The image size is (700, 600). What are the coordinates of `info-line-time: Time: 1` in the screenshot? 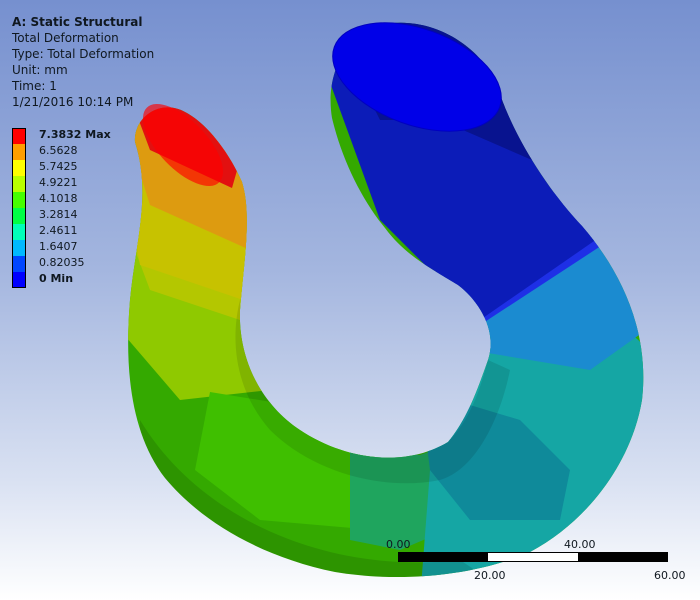 It's located at (34, 86).